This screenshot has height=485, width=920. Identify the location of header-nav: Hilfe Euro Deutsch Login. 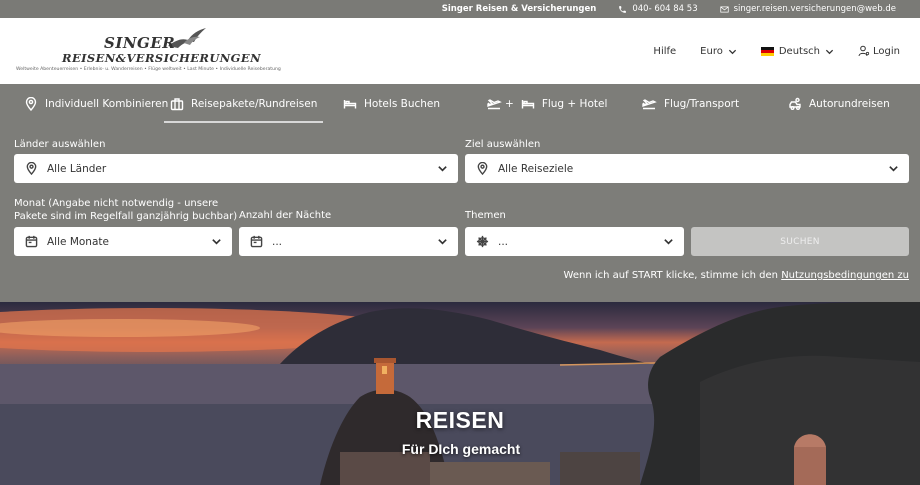
(764, 51).